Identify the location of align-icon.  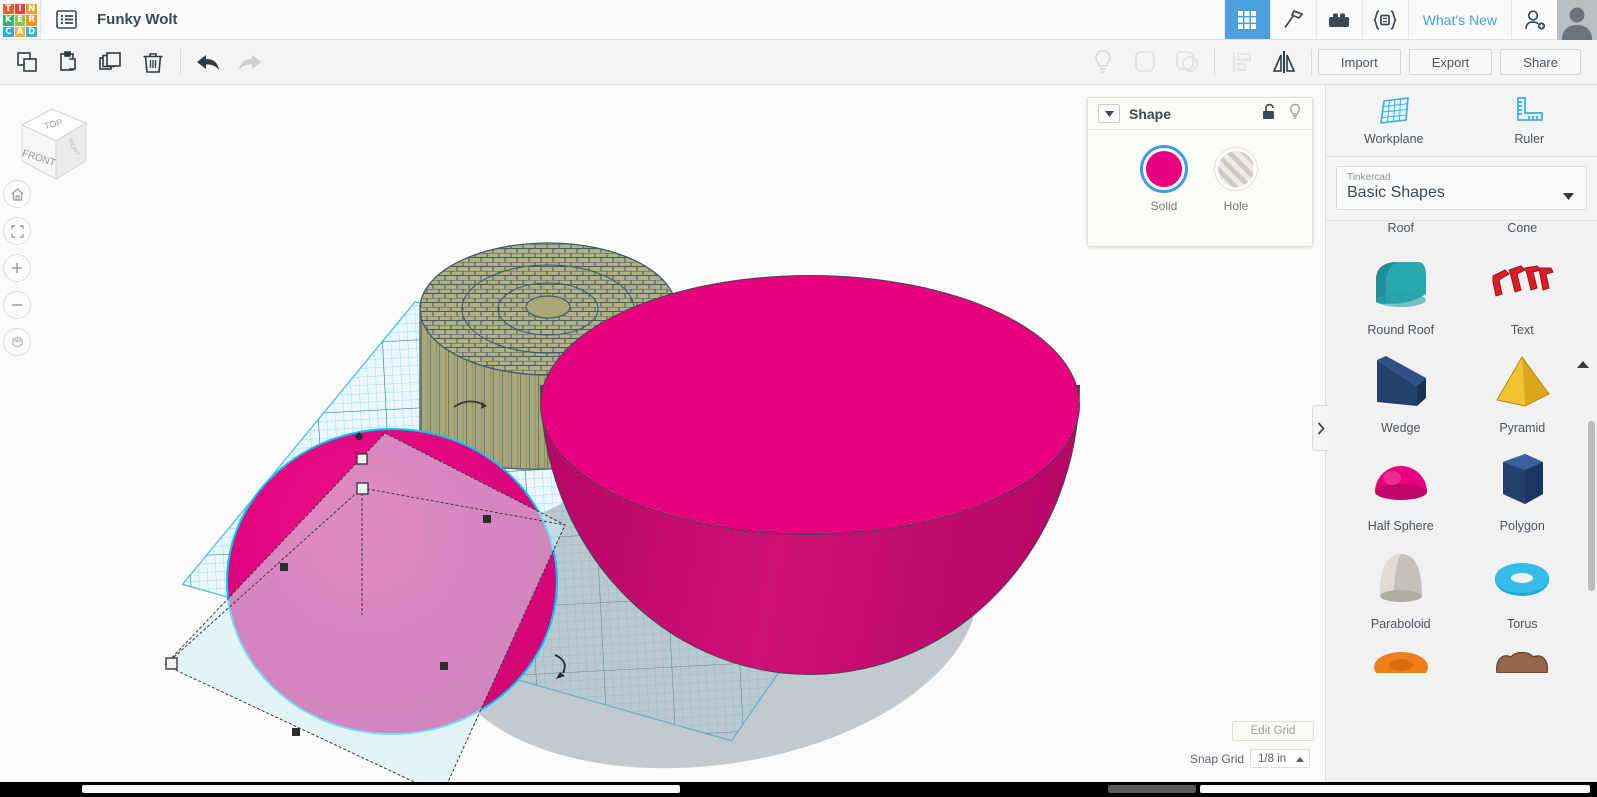
(1242, 62).